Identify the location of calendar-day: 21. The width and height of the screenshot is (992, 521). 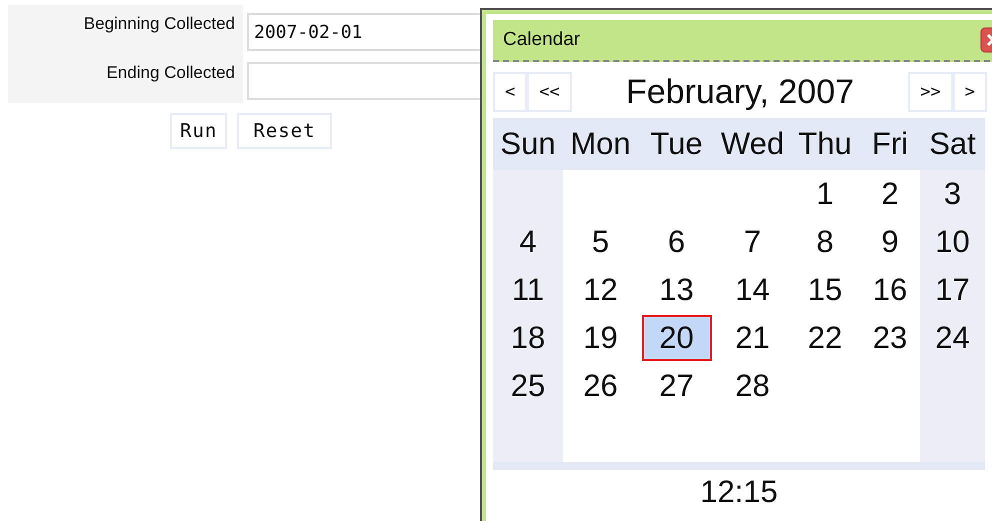
(752, 338).